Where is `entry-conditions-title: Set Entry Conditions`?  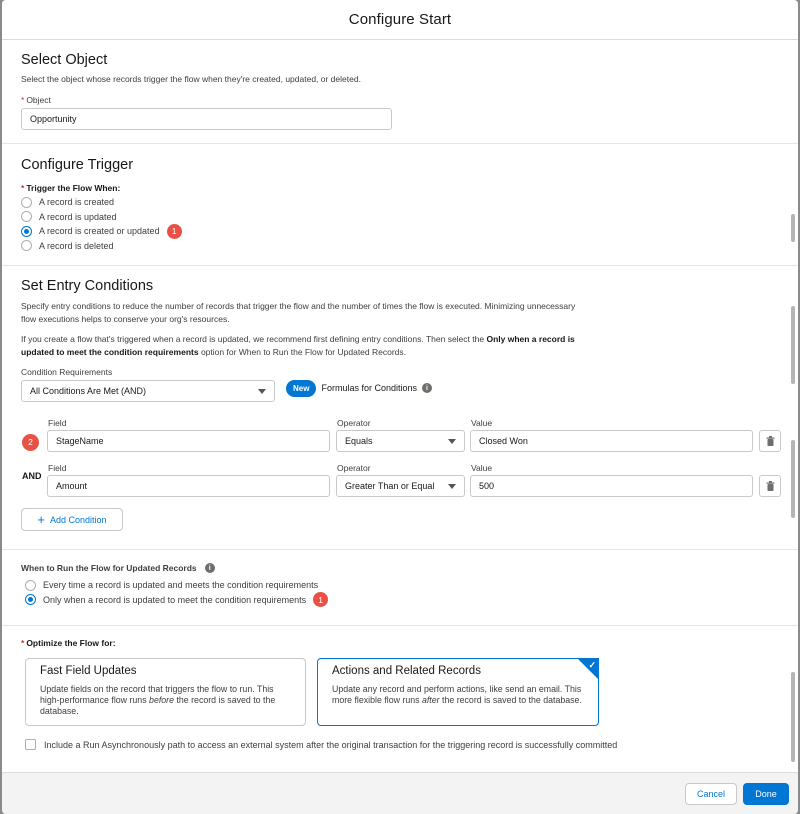 entry-conditions-title: Set Entry Conditions is located at coordinates (87, 286).